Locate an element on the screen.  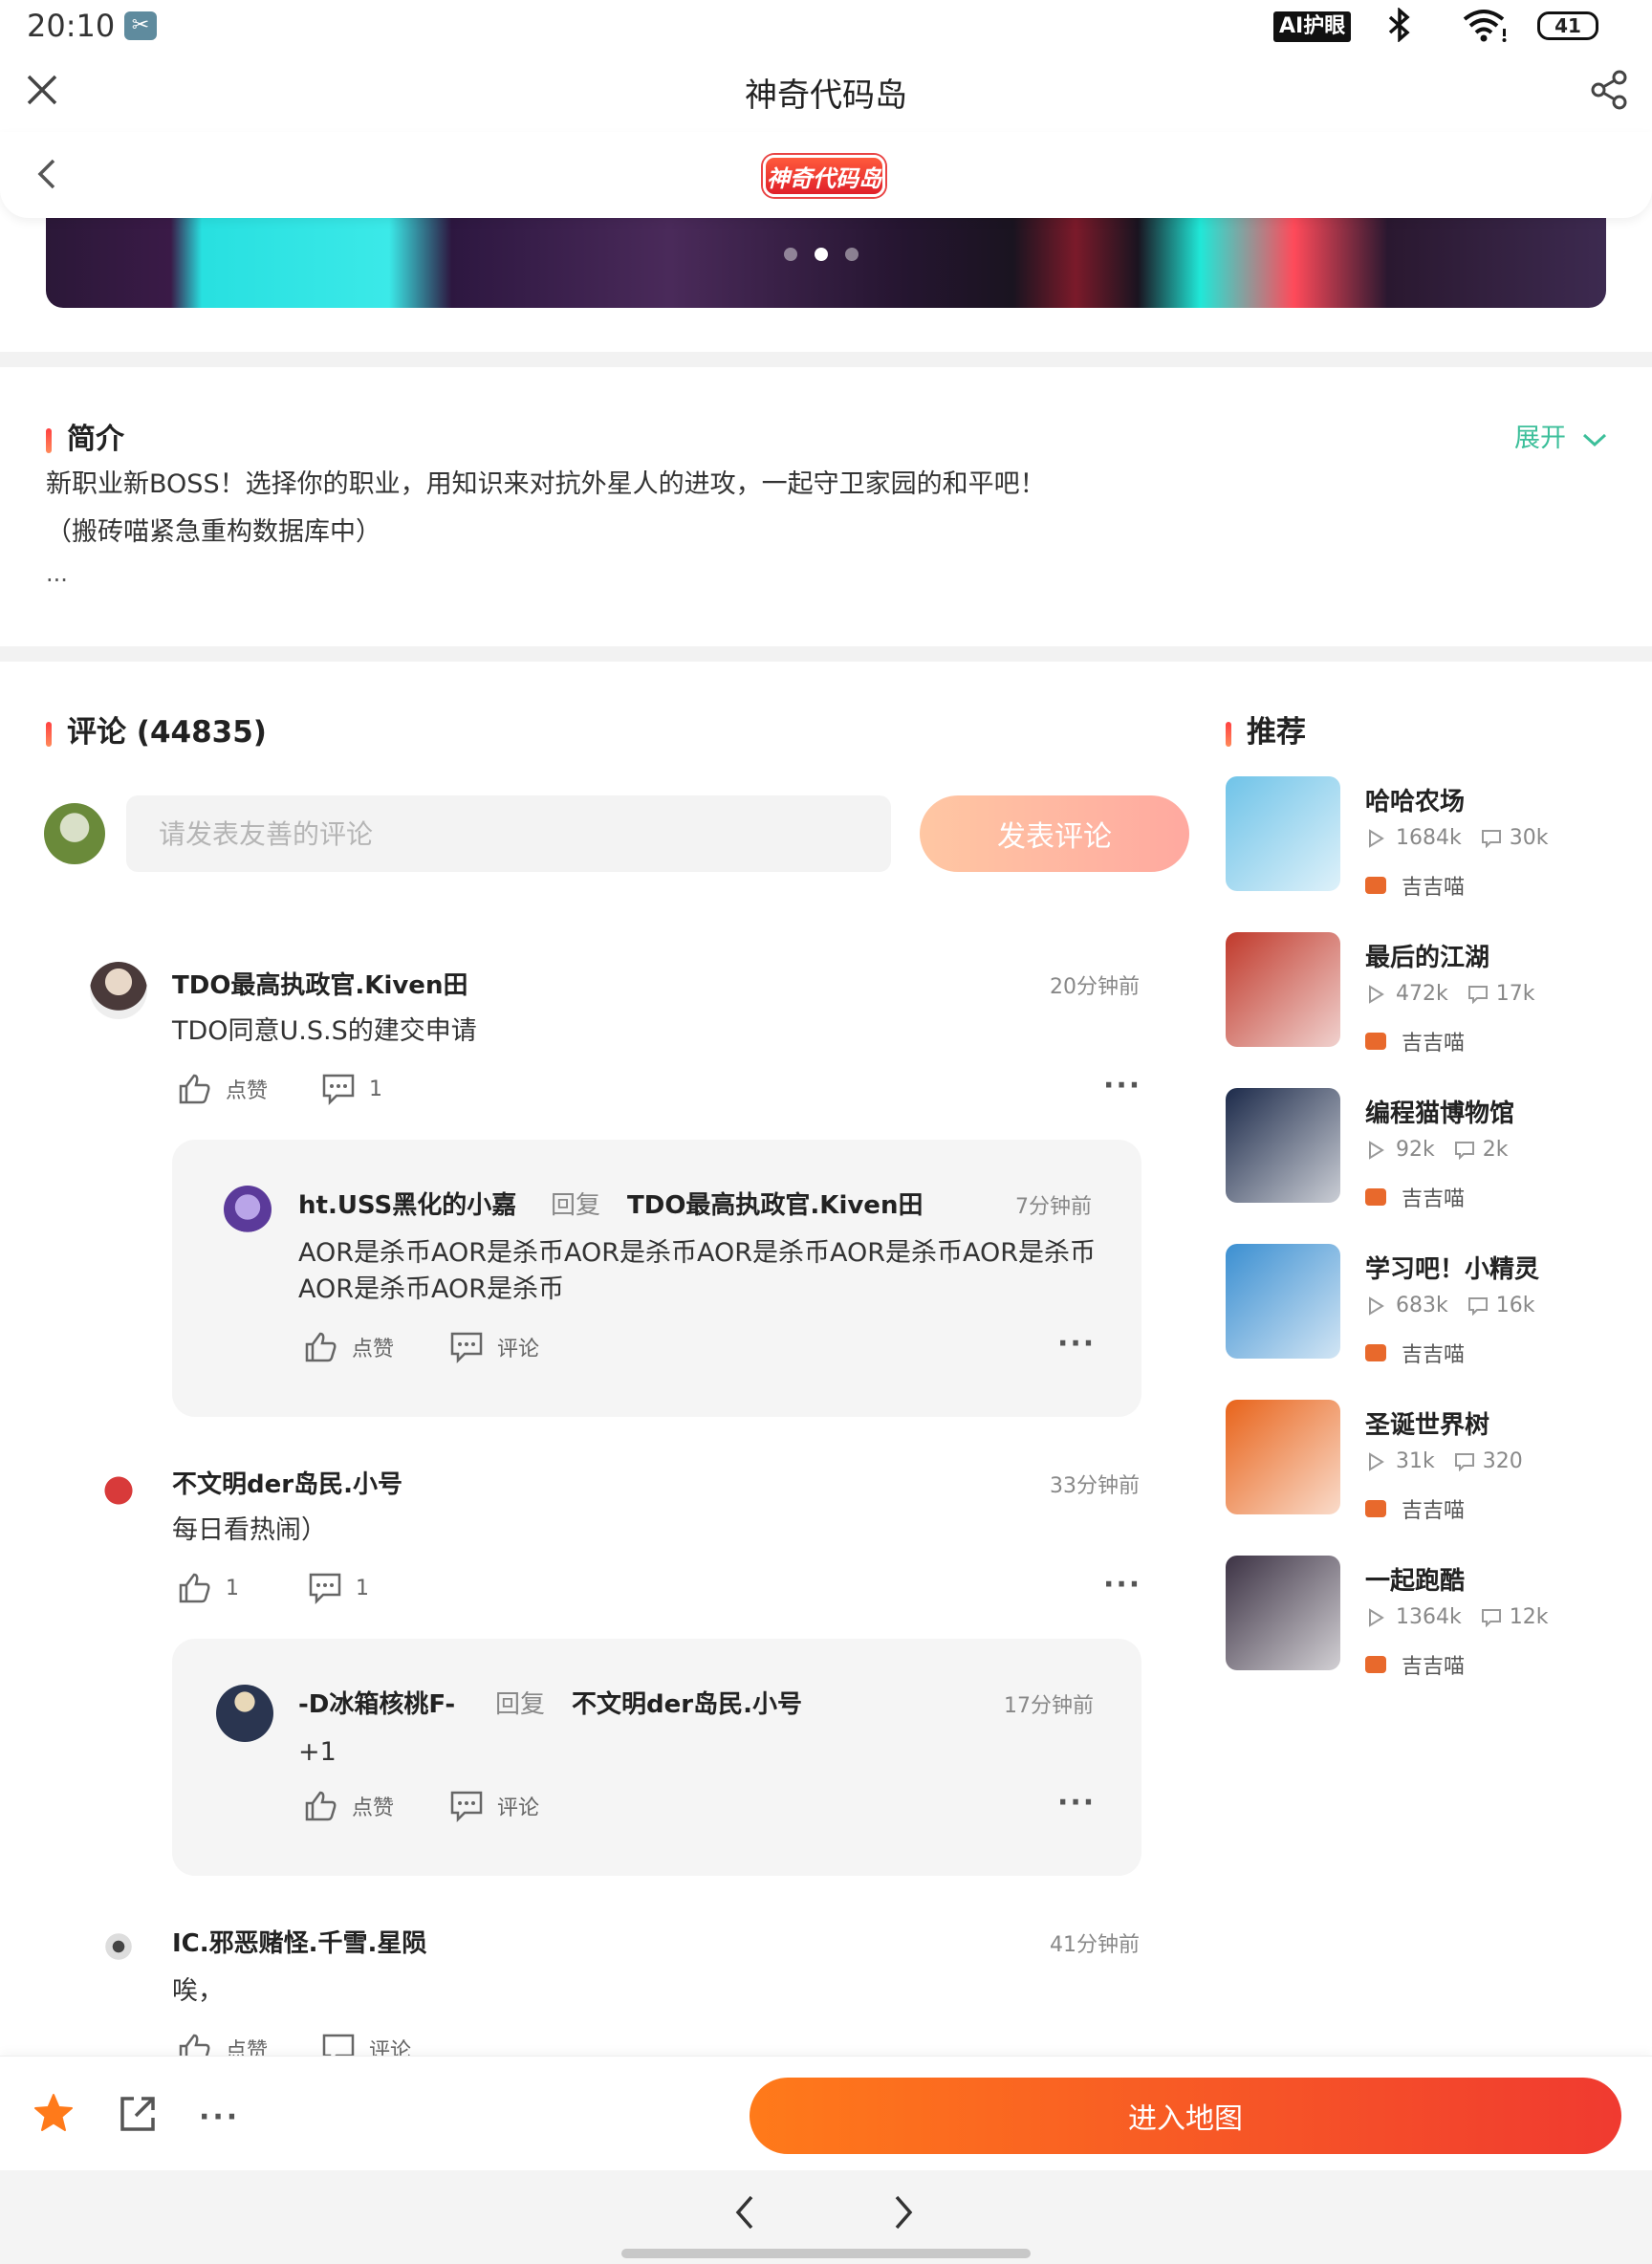
share-button is located at coordinates (1610, 90).